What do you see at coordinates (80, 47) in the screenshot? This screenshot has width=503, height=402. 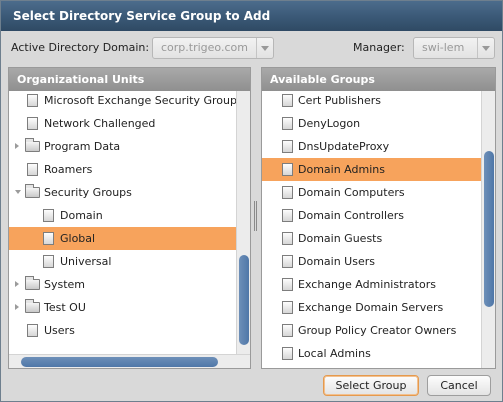 I see `domain-label: Active Directory Domain:` at bounding box center [80, 47].